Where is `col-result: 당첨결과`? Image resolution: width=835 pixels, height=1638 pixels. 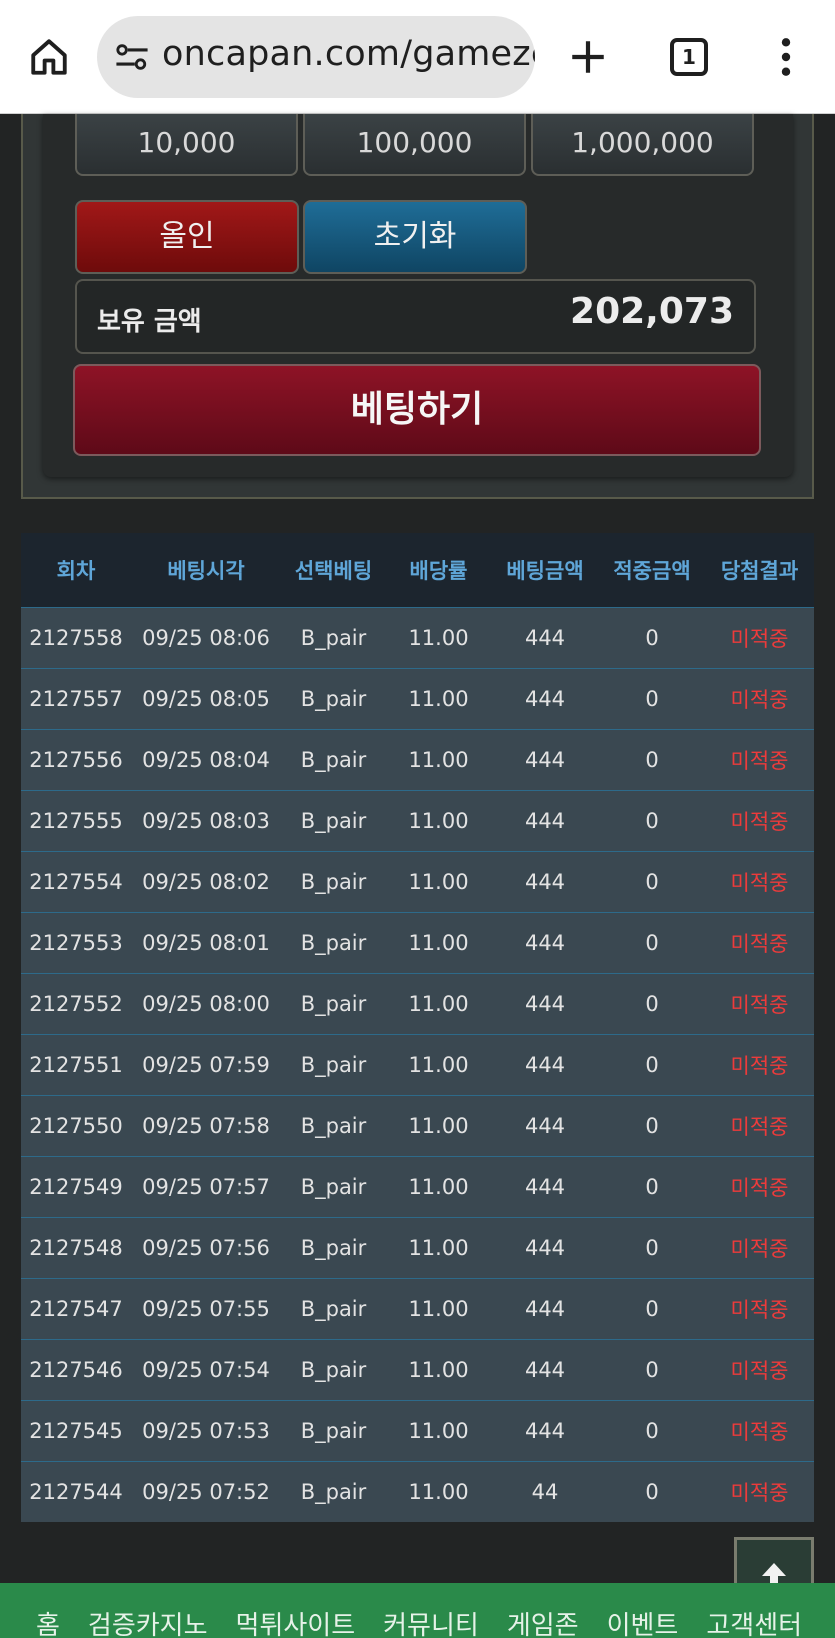 col-result: 당첨결과 is located at coordinates (759, 570).